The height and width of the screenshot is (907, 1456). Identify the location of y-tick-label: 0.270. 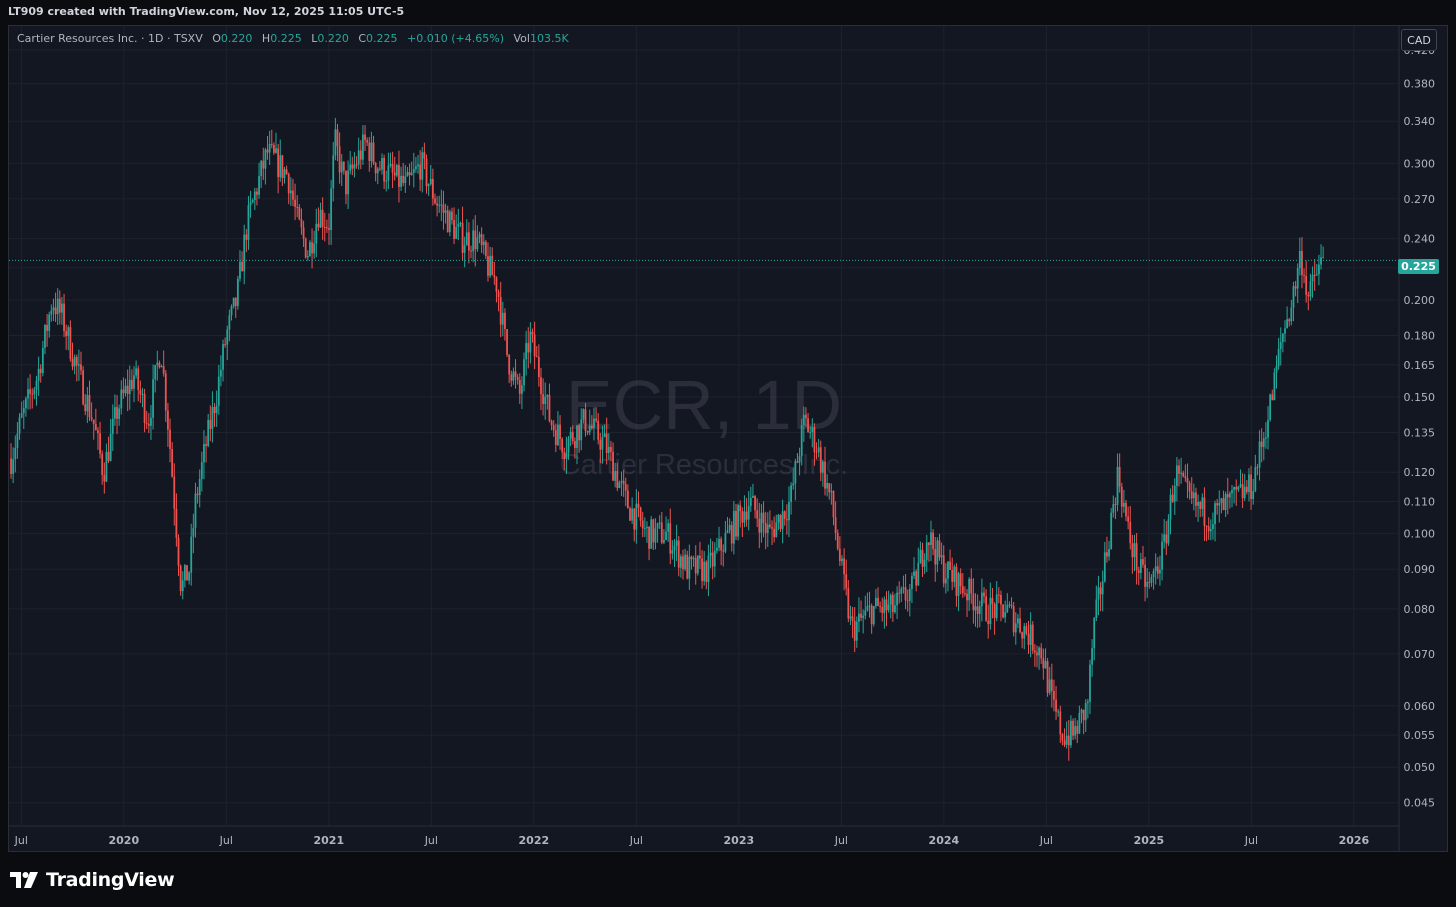
(1420, 199).